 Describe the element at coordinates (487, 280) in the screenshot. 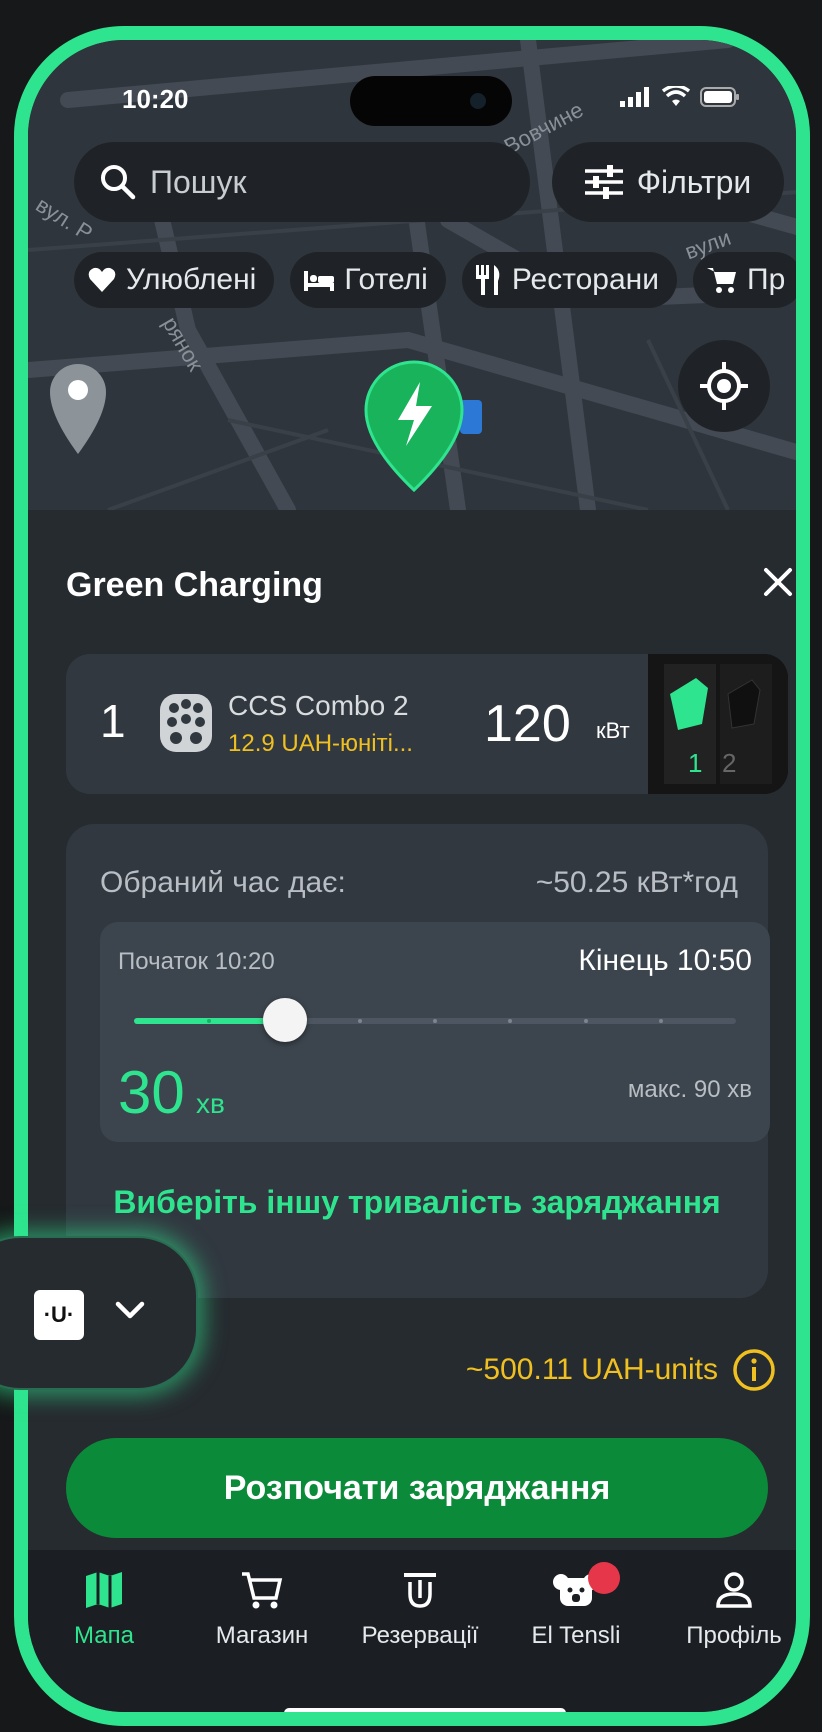

I see `fork-knife-icon` at that location.